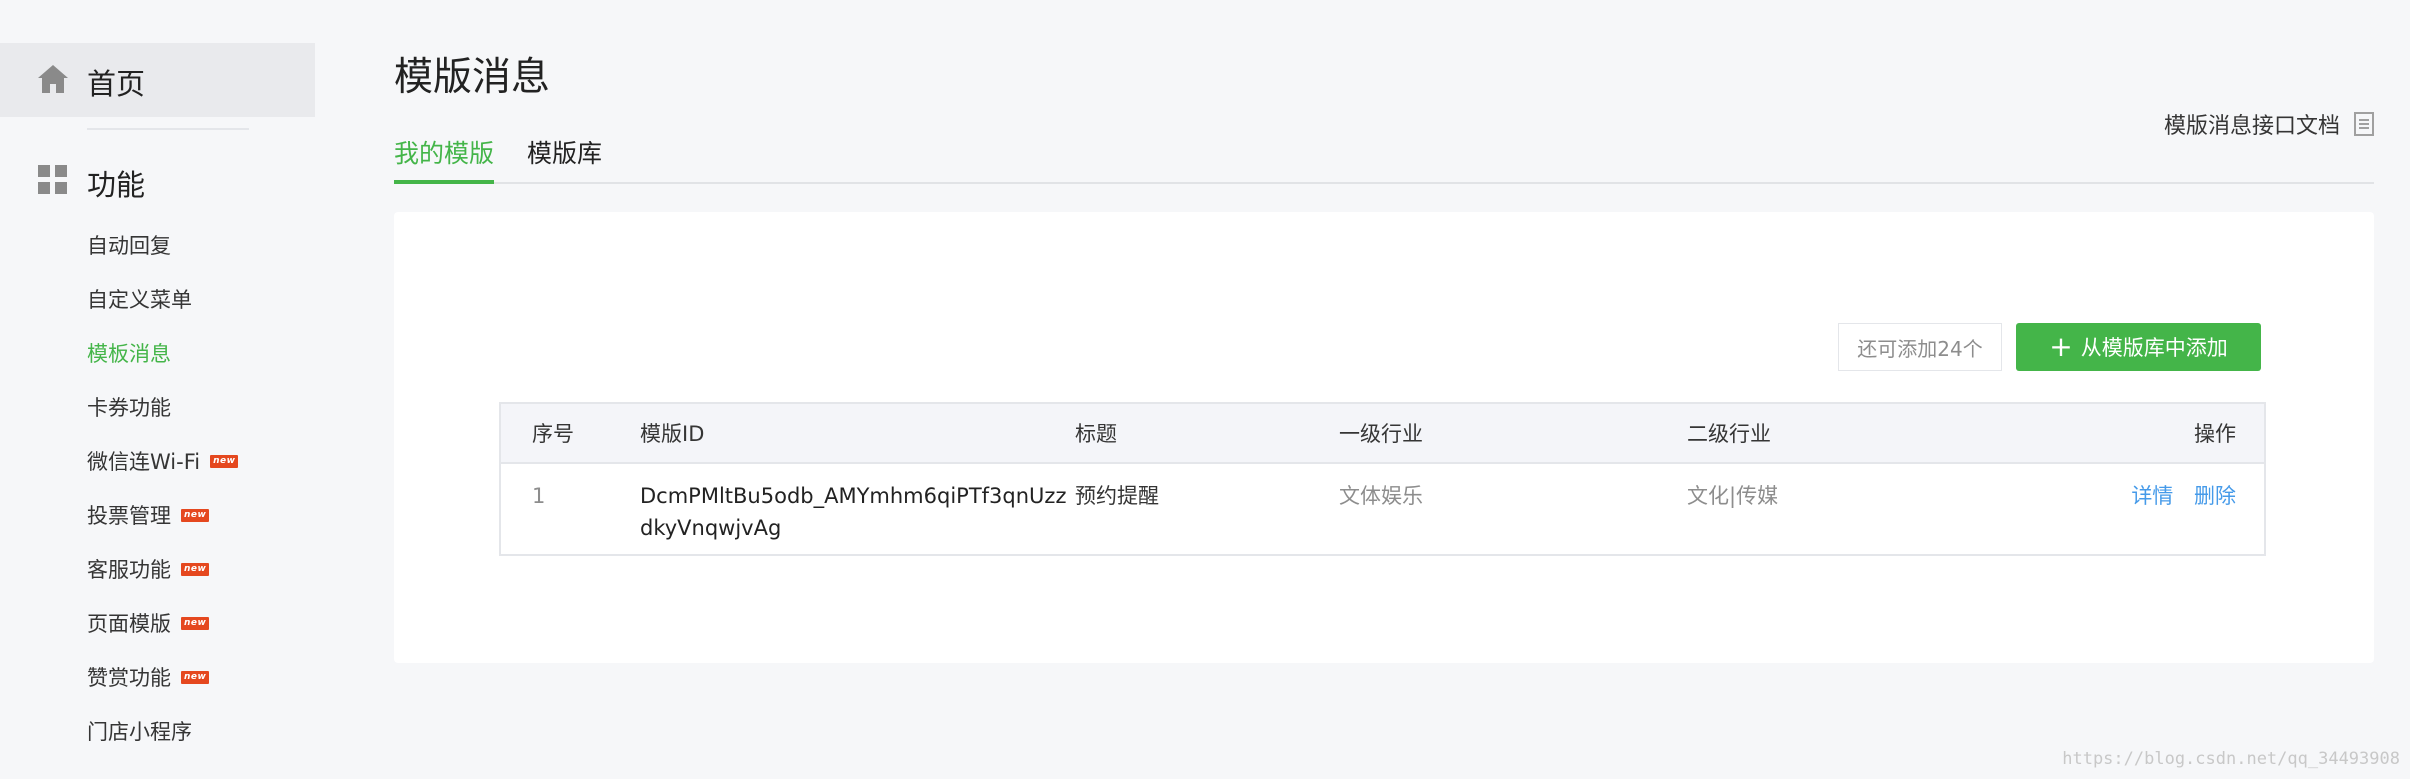 The height and width of the screenshot is (779, 2410). What do you see at coordinates (129, 678) in the screenshot?
I see `sidebar-item-label: 赞赏功能` at bounding box center [129, 678].